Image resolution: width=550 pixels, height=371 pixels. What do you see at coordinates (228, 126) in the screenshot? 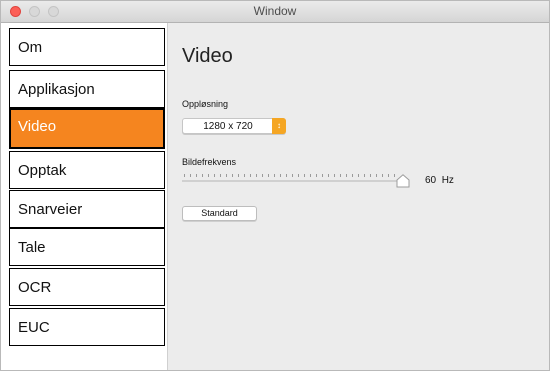
I see `resolution-value: 1280 x 720` at bounding box center [228, 126].